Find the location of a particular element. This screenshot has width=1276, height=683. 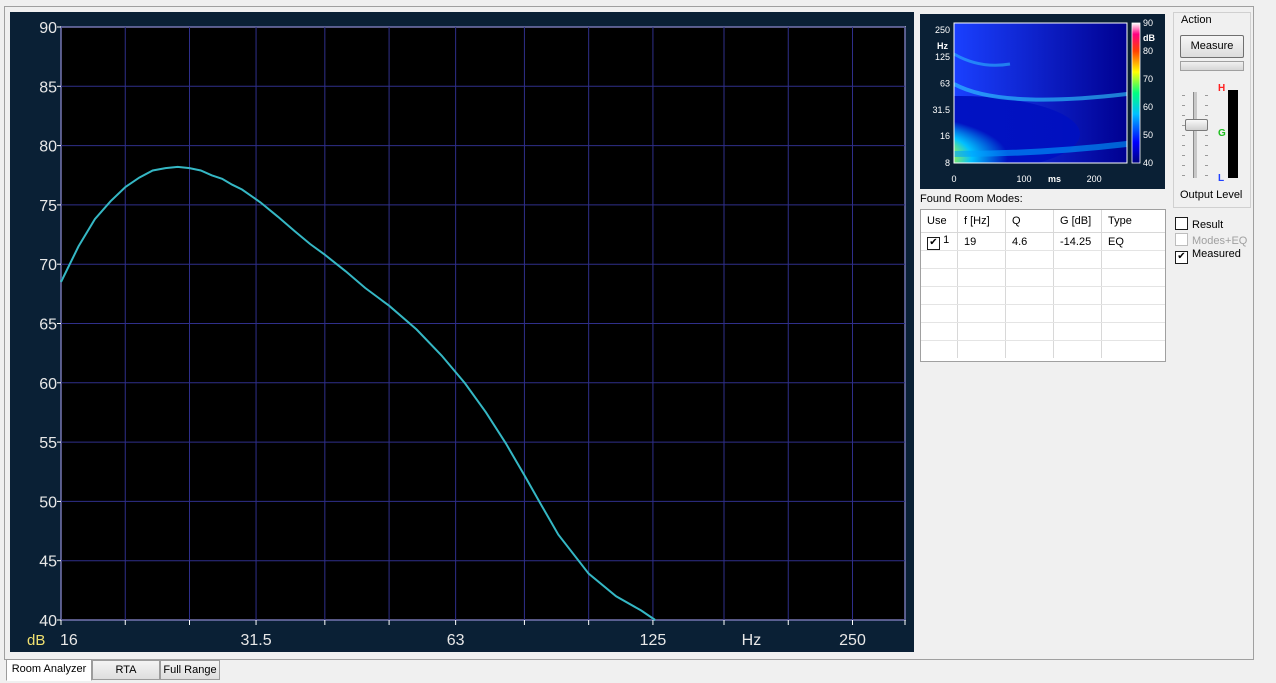

room-modes-header: Use f [Hz] Q G [dB] Type is located at coordinates (1043, 221).